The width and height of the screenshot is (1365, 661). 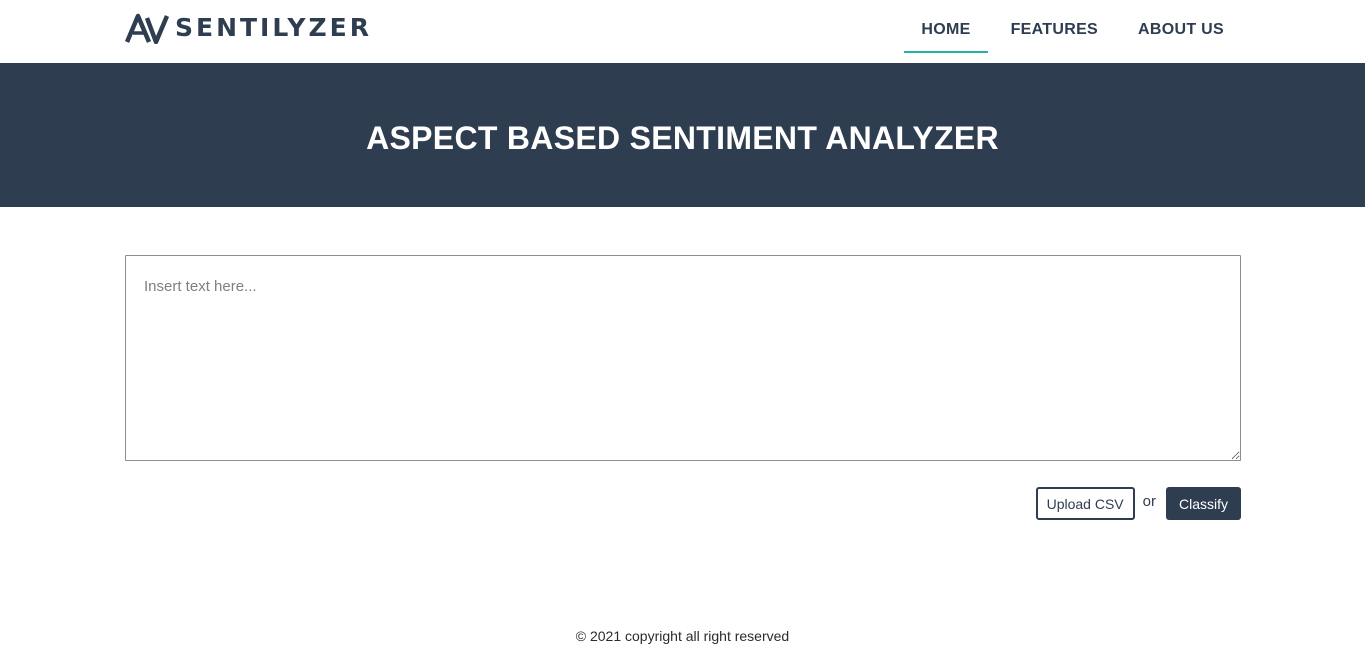 I want to click on or-separator: or, so click(x=1149, y=501).